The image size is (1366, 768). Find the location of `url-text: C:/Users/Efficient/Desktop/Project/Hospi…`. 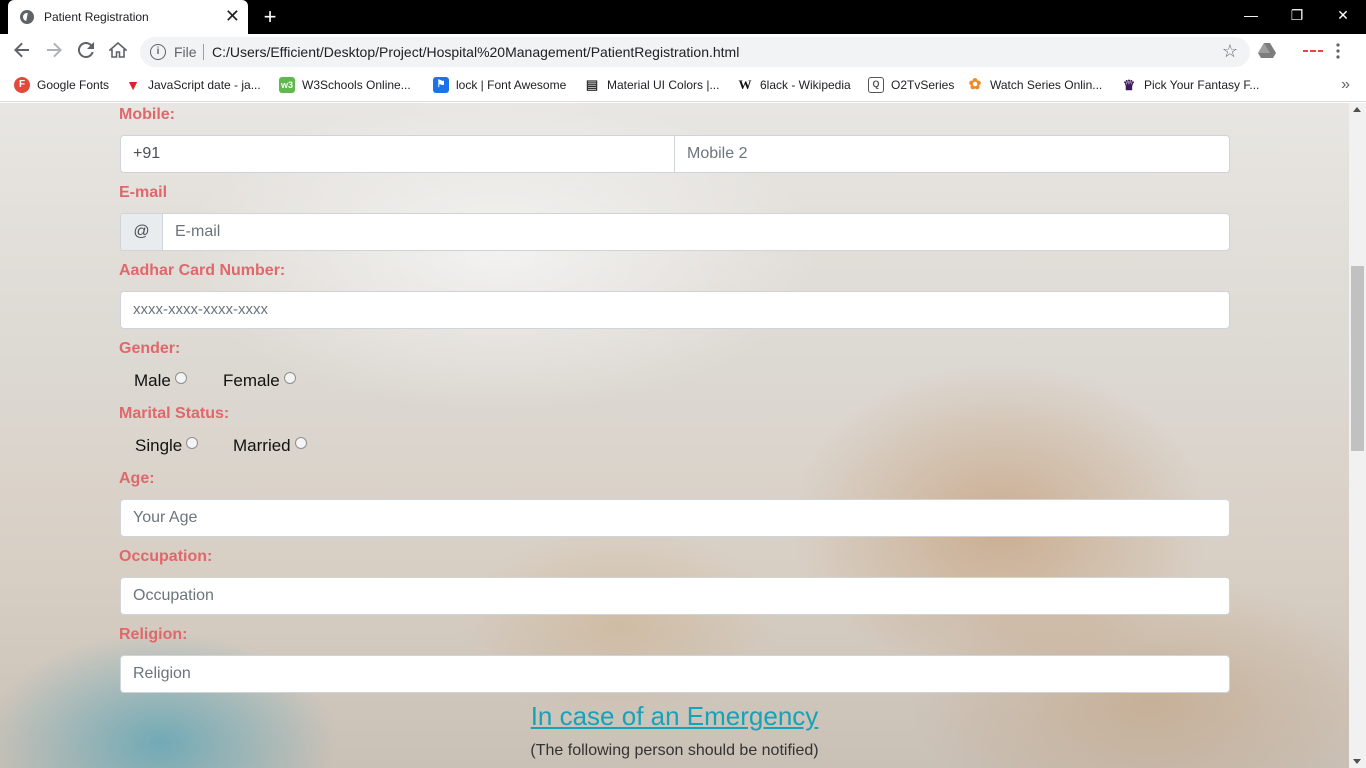

url-text: C:/Users/Efficient/Desktop/Project/Hospi… is located at coordinates (475, 52).